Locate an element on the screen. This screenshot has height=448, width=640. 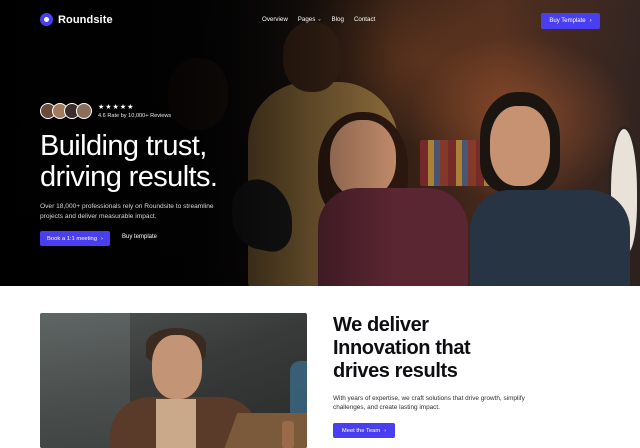
nav-link-overview: Overview is located at coordinates (275, 19).